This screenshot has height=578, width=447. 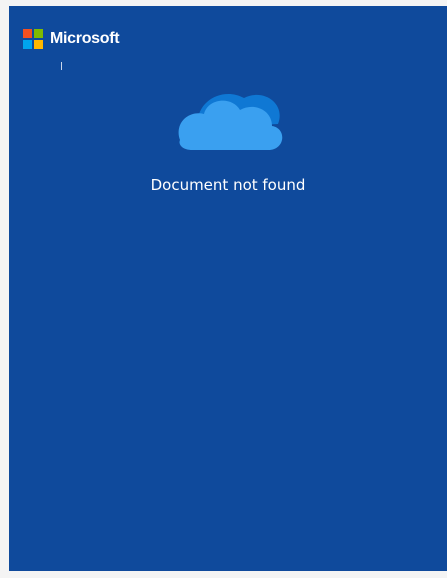 What do you see at coordinates (61, 66) in the screenshot?
I see `text-cursor` at bounding box center [61, 66].